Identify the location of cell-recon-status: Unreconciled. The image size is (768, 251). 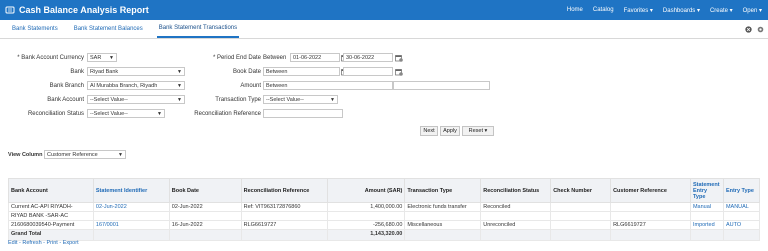
(516, 225).